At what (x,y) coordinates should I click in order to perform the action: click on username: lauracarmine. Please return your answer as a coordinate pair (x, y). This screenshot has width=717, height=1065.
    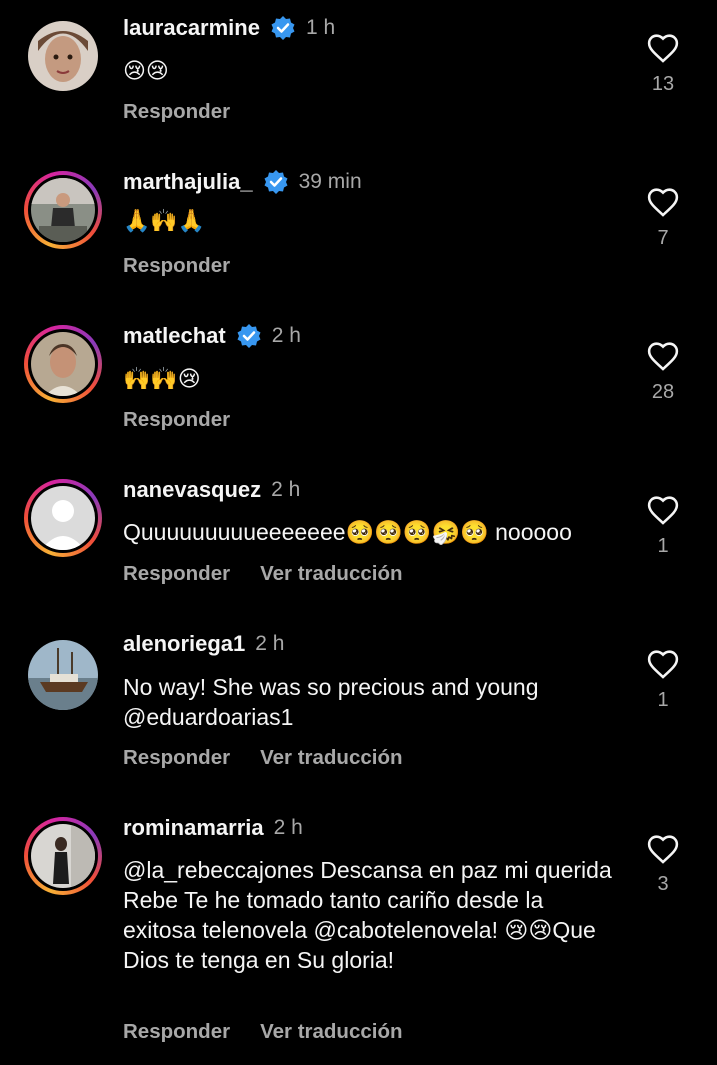
    Looking at the image, I should click on (191, 28).